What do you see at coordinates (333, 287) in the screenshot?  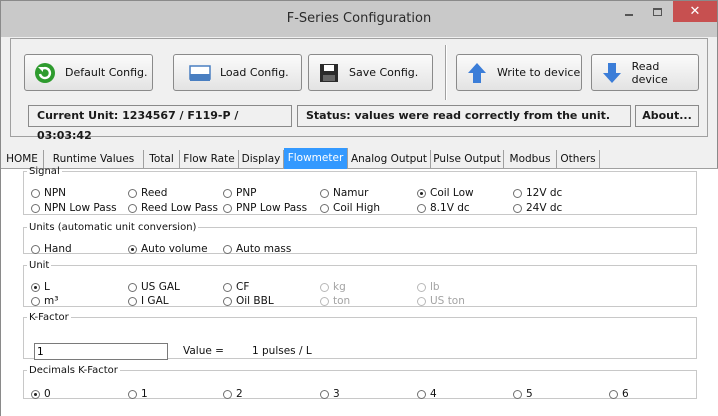 I see `unit-option: kg` at bounding box center [333, 287].